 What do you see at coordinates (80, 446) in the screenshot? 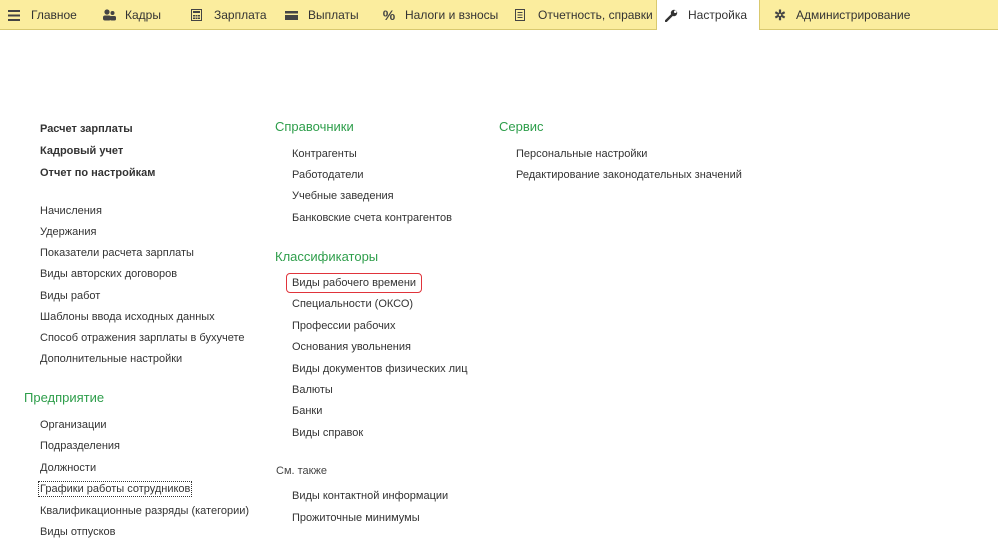
I see `link-departments: Подразделения` at bounding box center [80, 446].